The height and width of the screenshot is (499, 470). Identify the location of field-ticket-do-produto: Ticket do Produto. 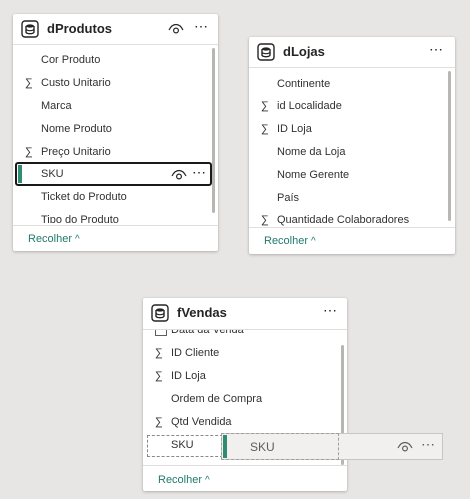
(84, 197).